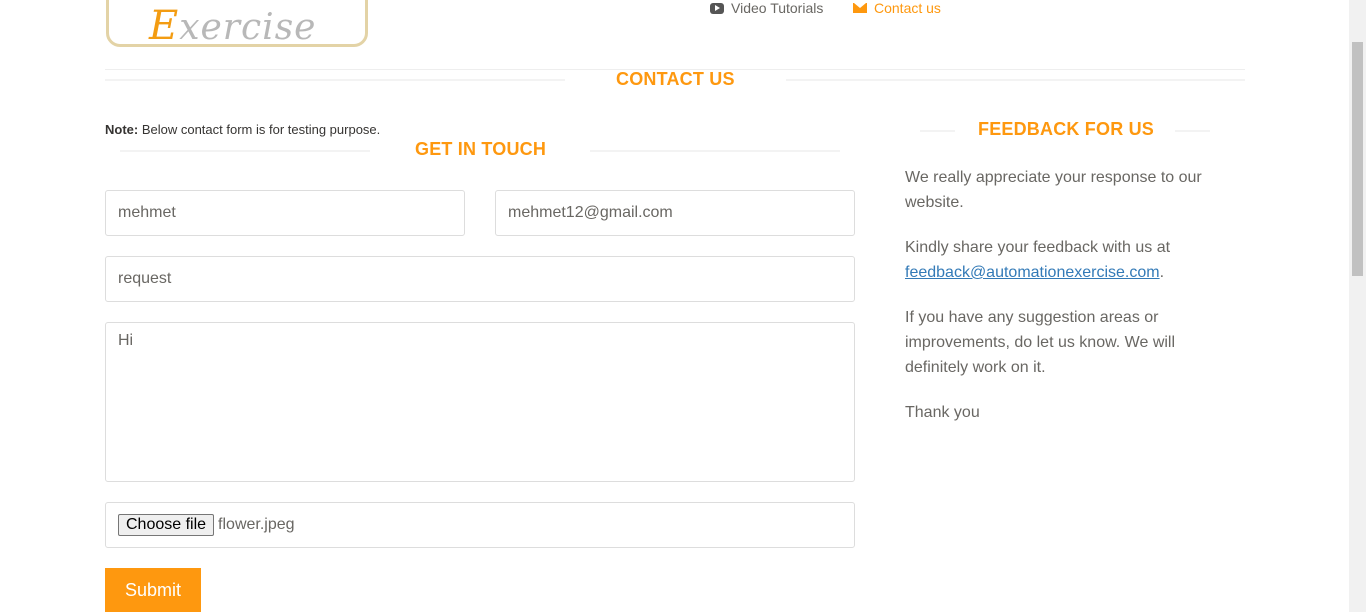 The width and height of the screenshot is (1366, 612). What do you see at coordinates (147, 212) in the screenshot?
I see `name-input-value: mehmet` at bounding box center [147, 212].